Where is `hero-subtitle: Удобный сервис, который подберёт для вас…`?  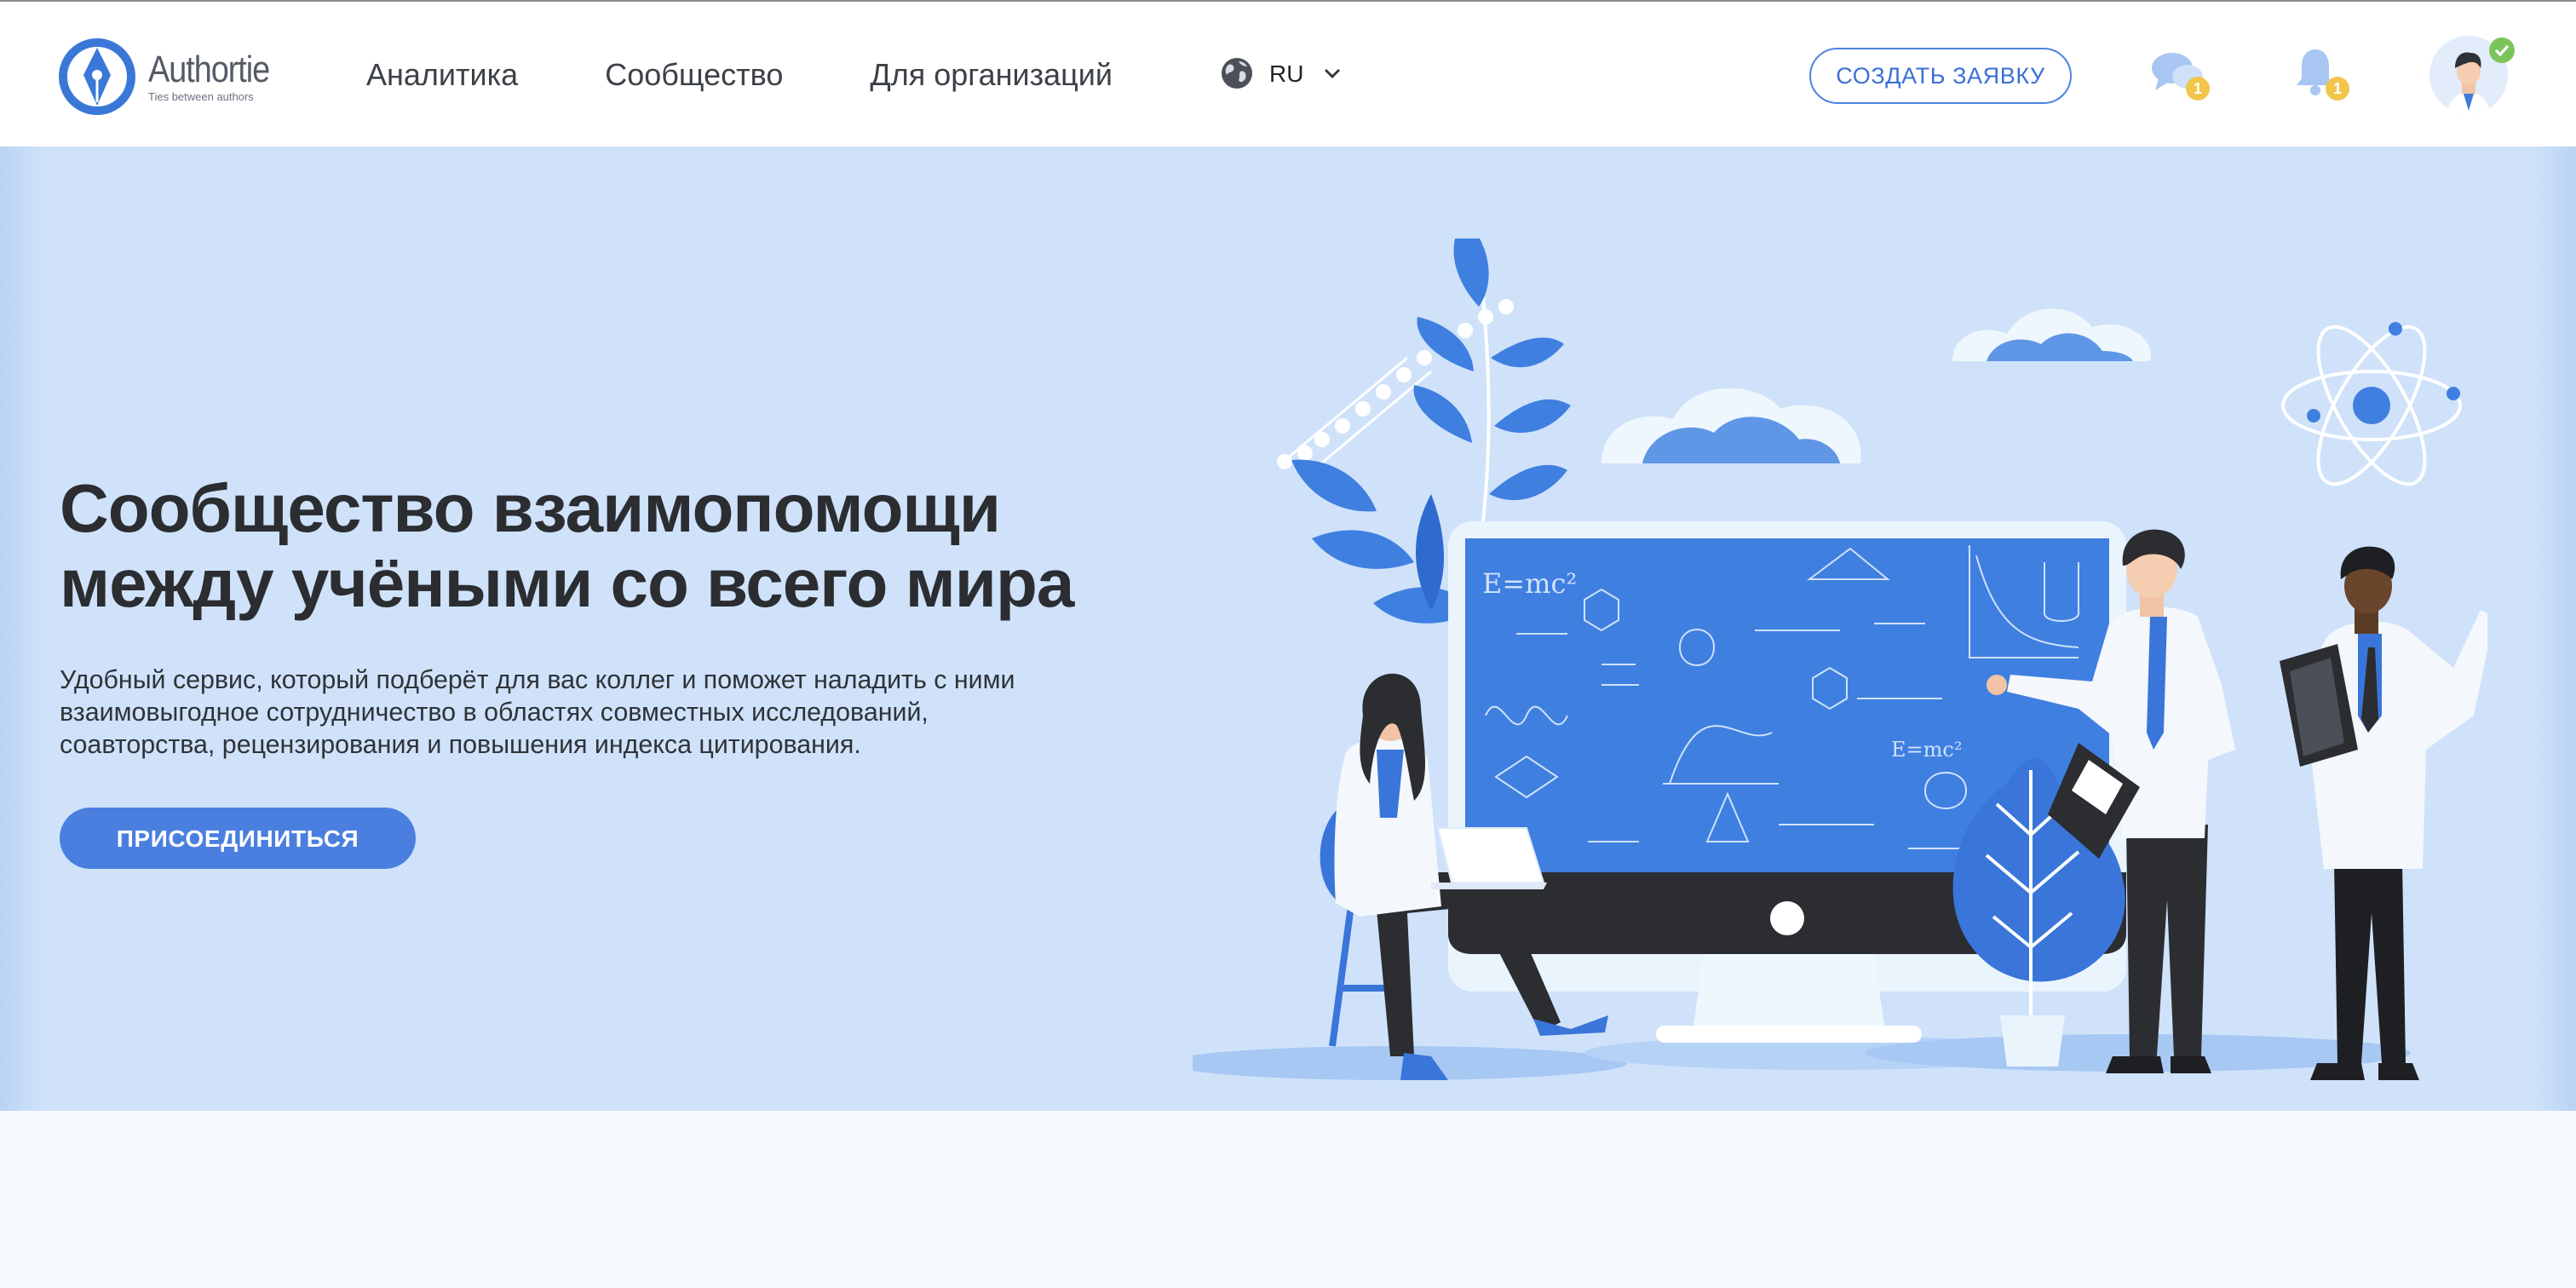
hero-subtitle: Удобный сервис, который подберёт для вас… is located at coordinates (622, 713).